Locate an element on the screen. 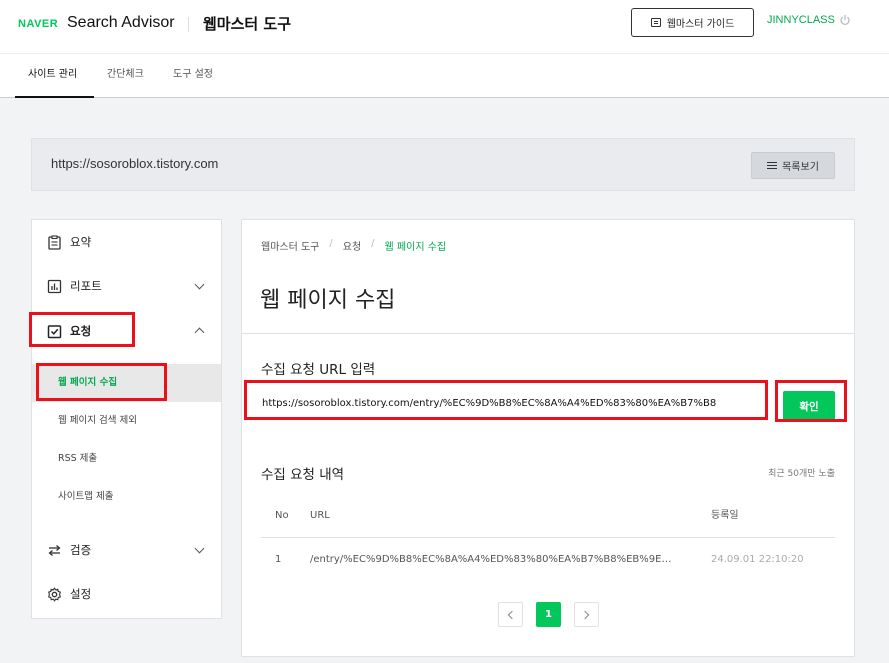 This screenshot has height=663, width=889. sidebar-item-summary: 요약 is located at coordinates (126, 242).